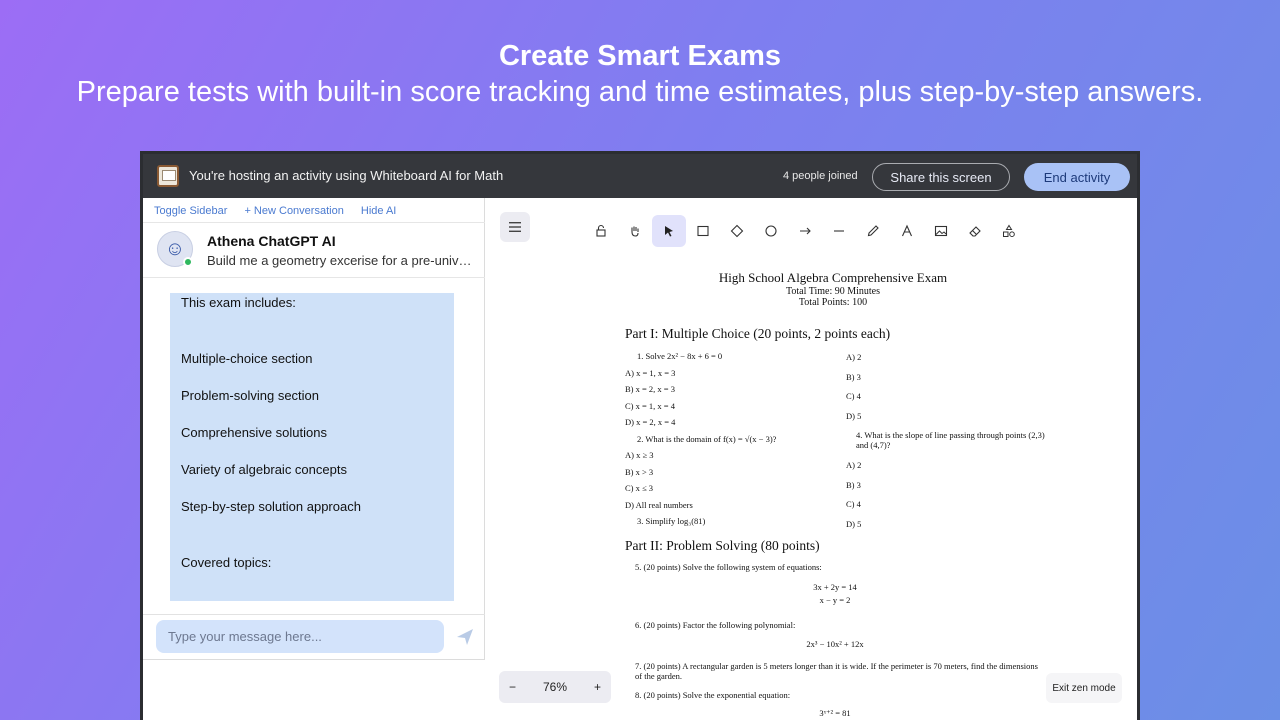 The height and width of the screenshot is (720, 1280). I want to click on hide-ai-link: Hide AI, so click(378, 211).